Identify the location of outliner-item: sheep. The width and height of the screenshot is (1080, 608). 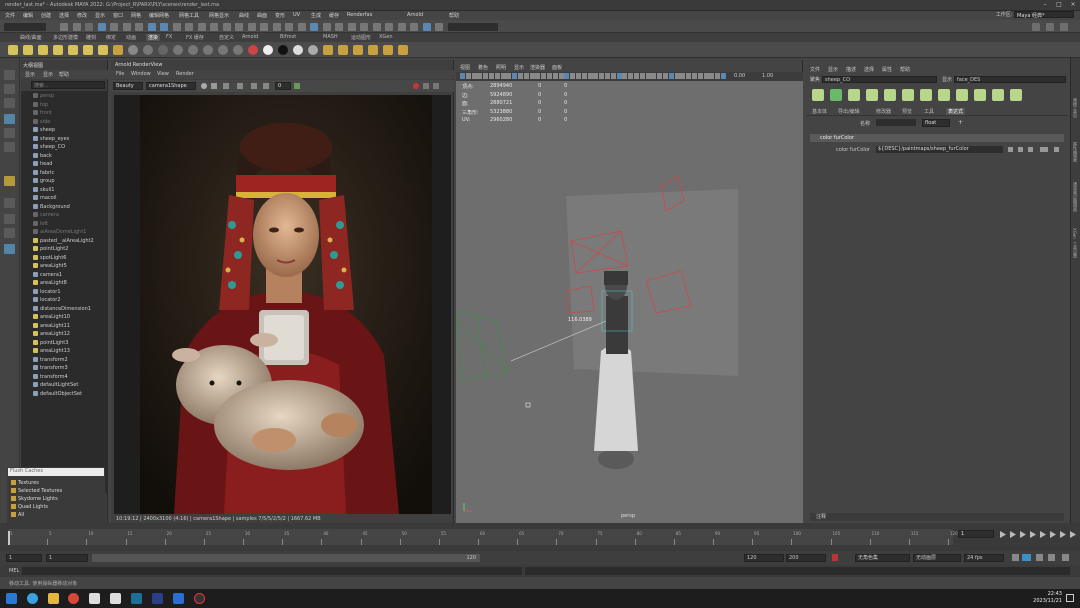
(44, 131).